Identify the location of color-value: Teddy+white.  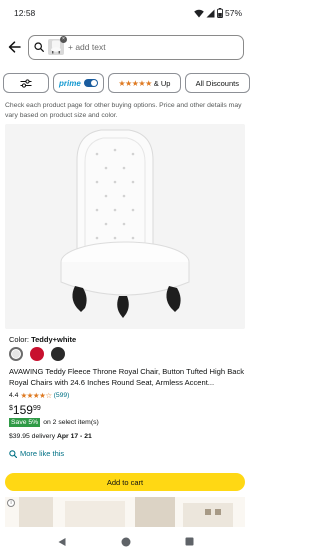
(54, 339).